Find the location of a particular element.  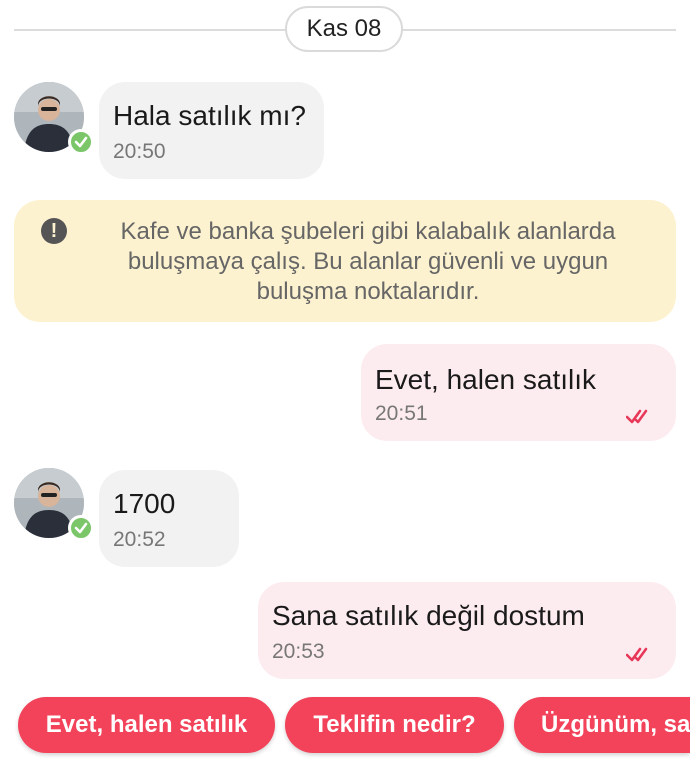

date-separator: Kas 08 is located at coordinates (345, 30).